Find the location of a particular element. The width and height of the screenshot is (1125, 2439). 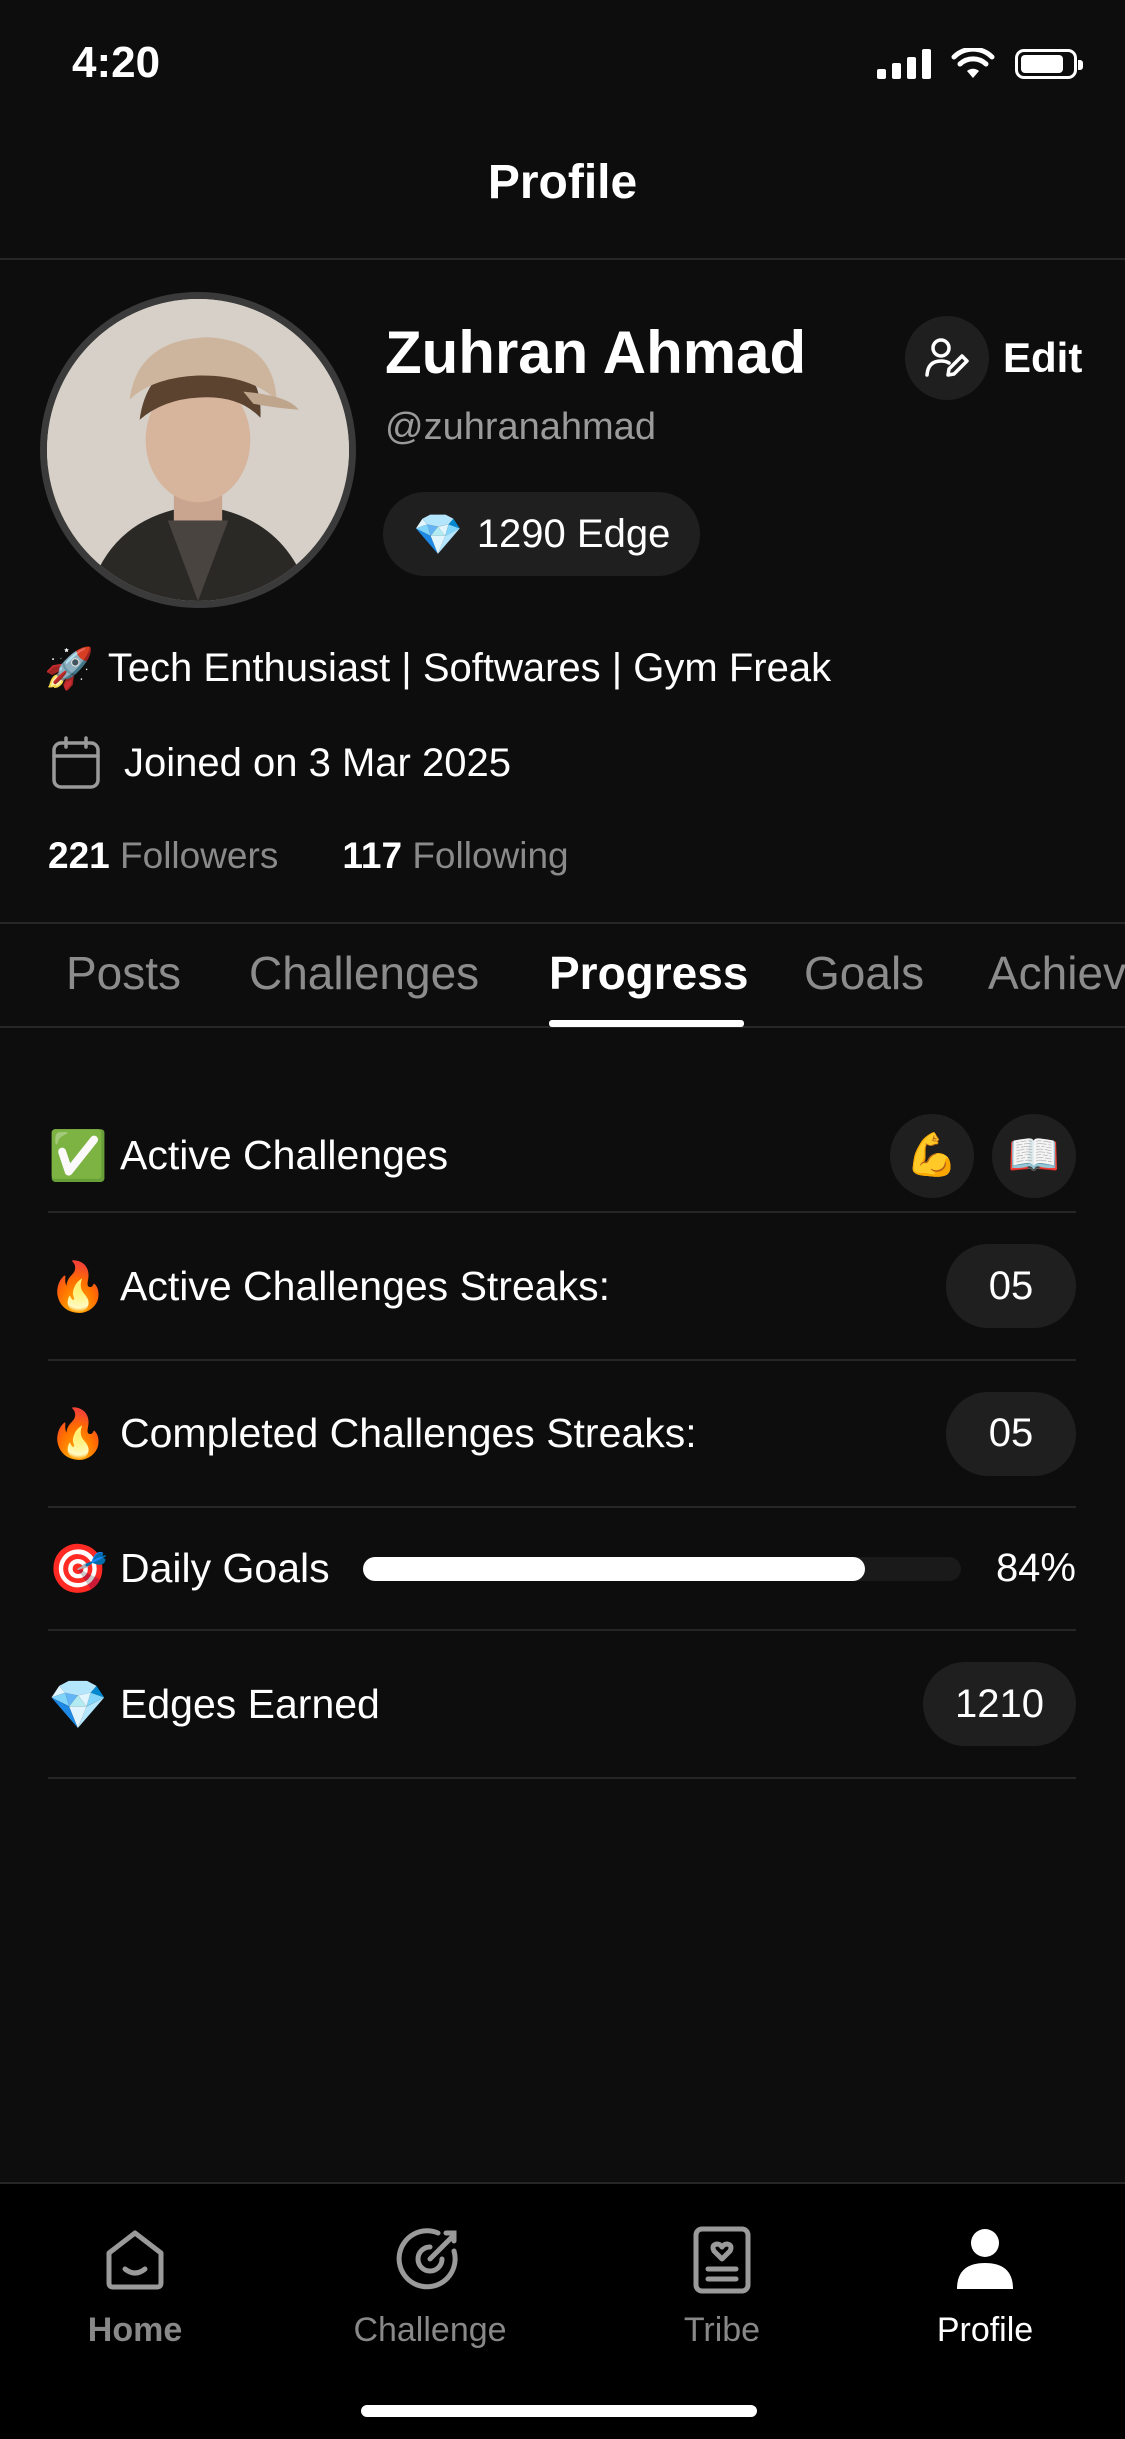

nav-challenge-label: Challenge is located at coordinates (430, 2330).